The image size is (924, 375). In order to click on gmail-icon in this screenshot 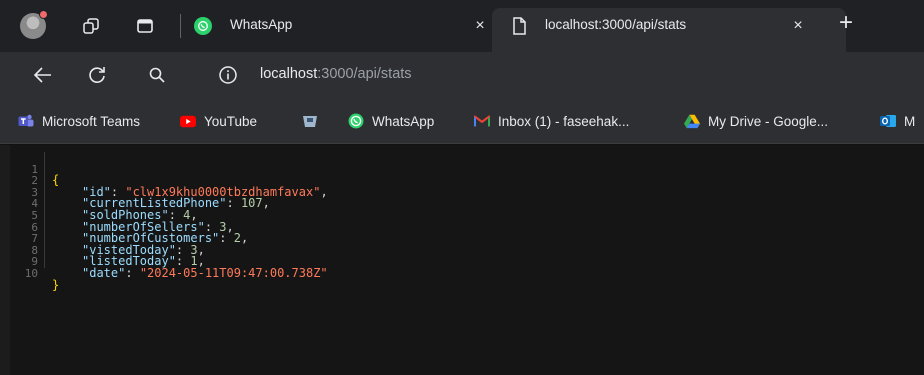, I will do `click(482, 121)`.